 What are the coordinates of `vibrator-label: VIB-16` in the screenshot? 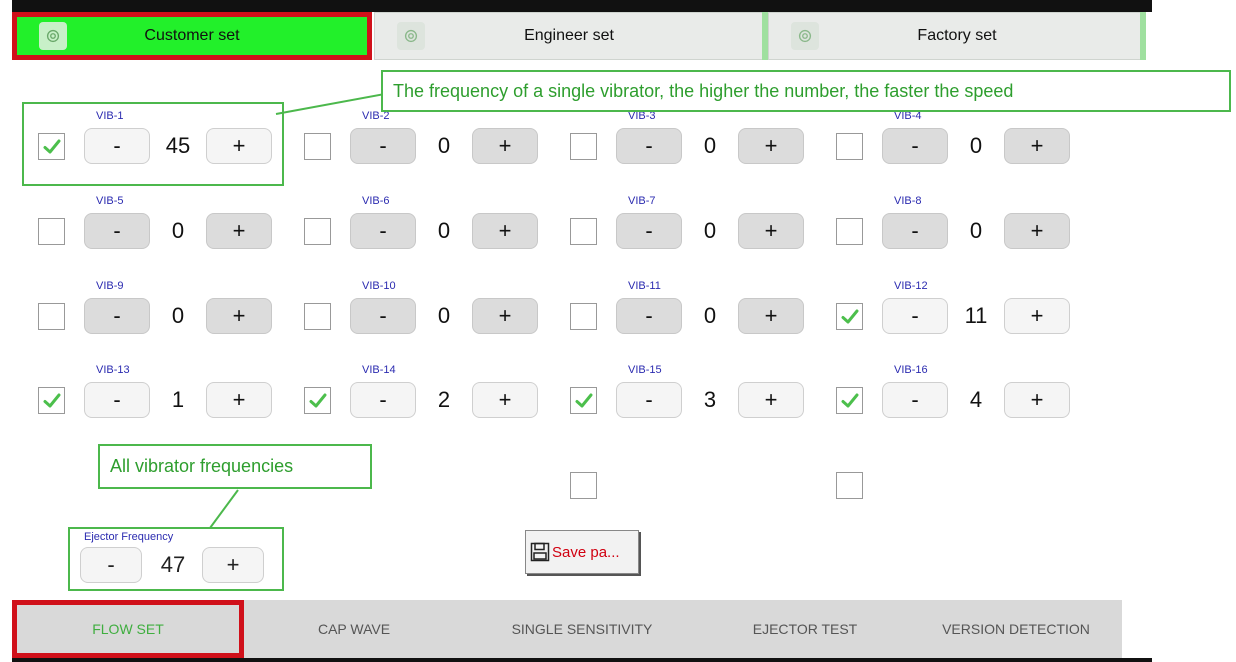 It's located at (911, 370).